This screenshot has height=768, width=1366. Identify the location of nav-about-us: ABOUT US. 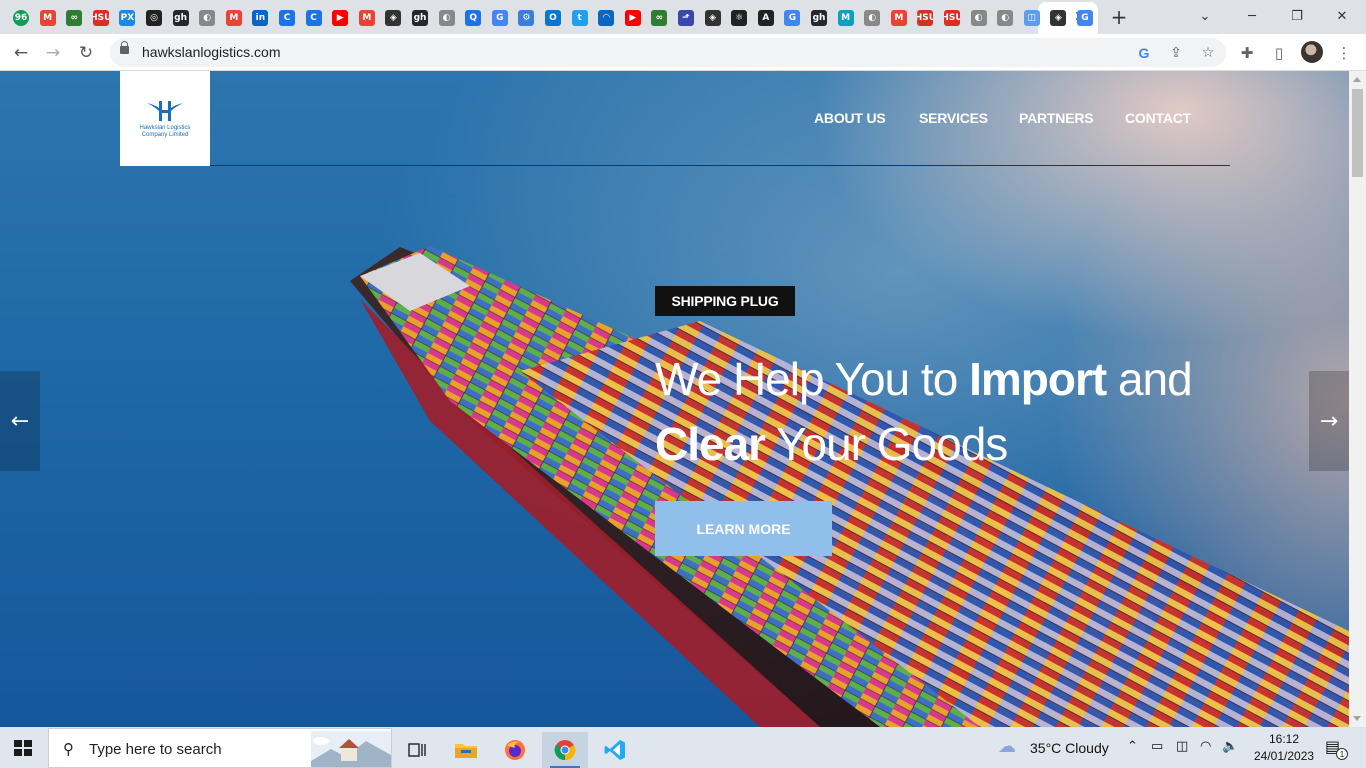
(850, 118).